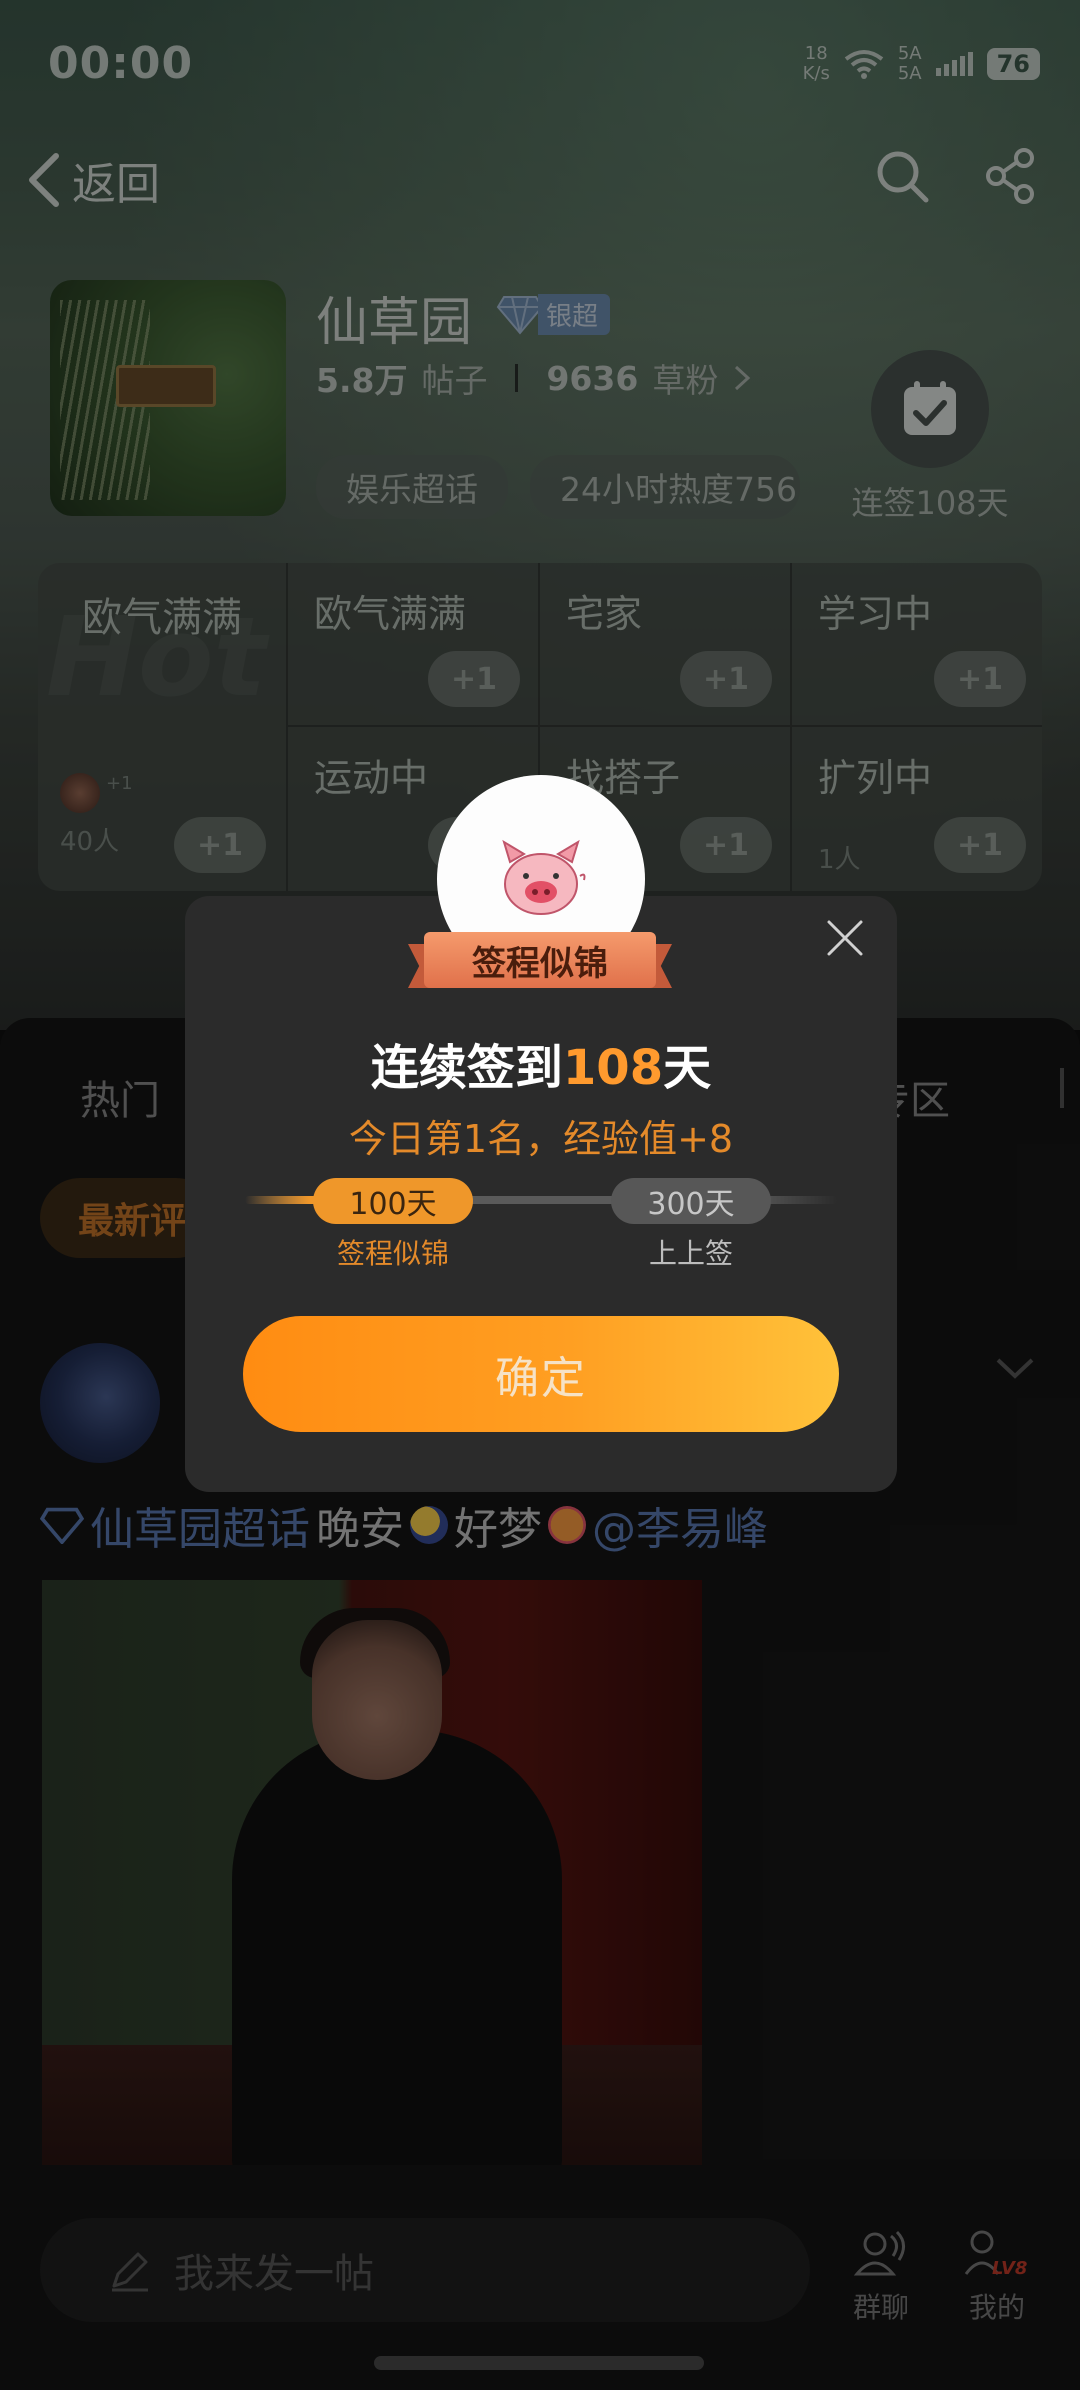 This screenshot has width=1080, height=2390. What do you see at coordinates (687, 1068) in the screenshot?
I see `title-suffix: 天` at bounding box center [687, 1068].